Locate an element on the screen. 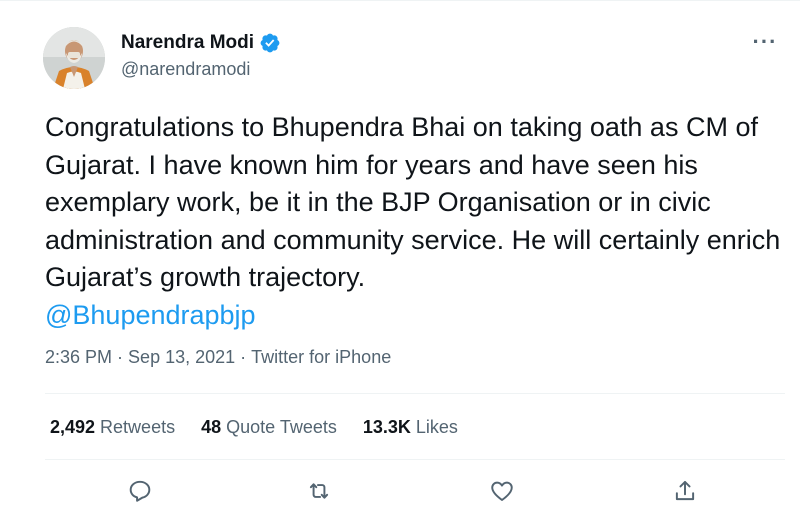 This screenshot has height=520, width=800. retweets-count: 2,492 is located at coordinates (73, 427).